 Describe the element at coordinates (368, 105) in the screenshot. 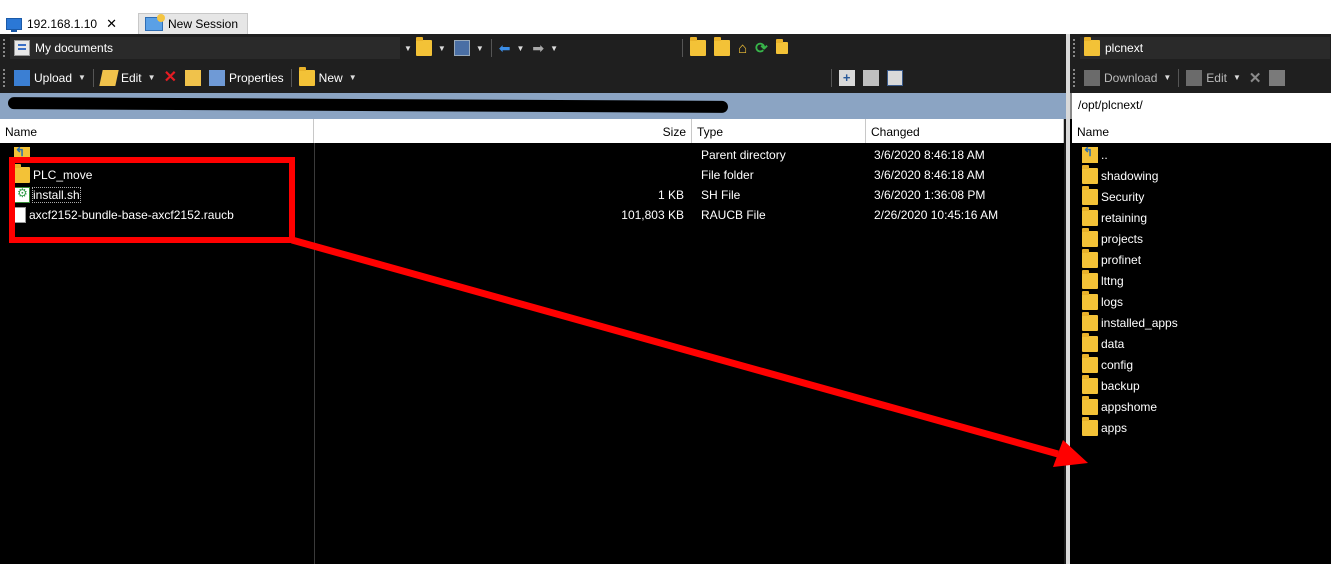

I see `redacted-path` at that location.